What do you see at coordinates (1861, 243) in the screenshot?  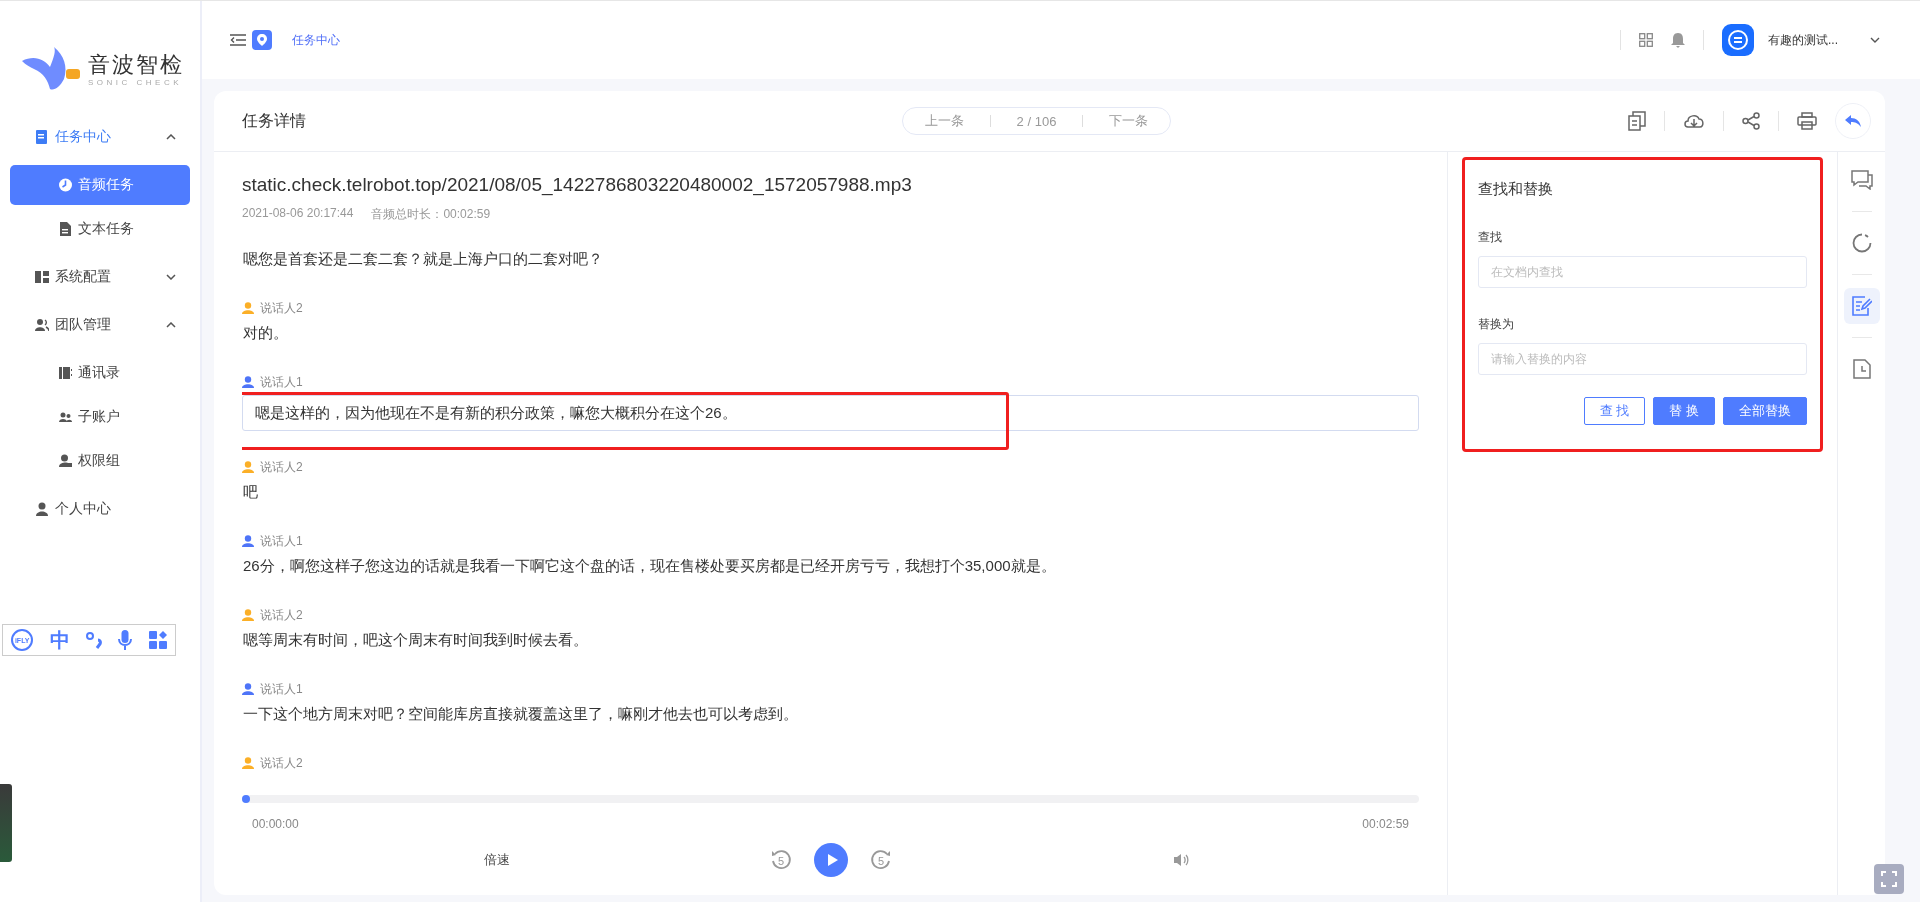 I see `loading-circle-icon` at bounding box center [1861, 243].